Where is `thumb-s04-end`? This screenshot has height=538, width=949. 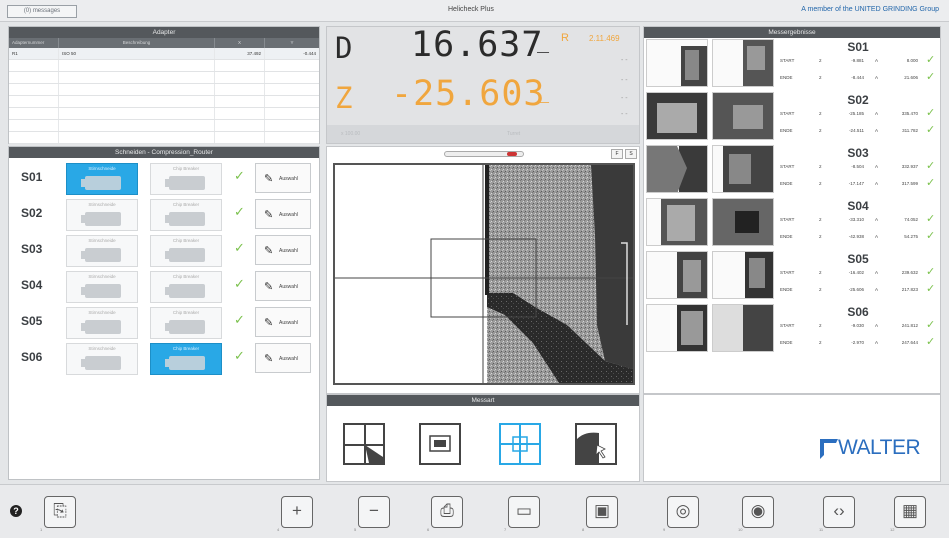 thumb-s04-end is located at coordinates (743, 222).